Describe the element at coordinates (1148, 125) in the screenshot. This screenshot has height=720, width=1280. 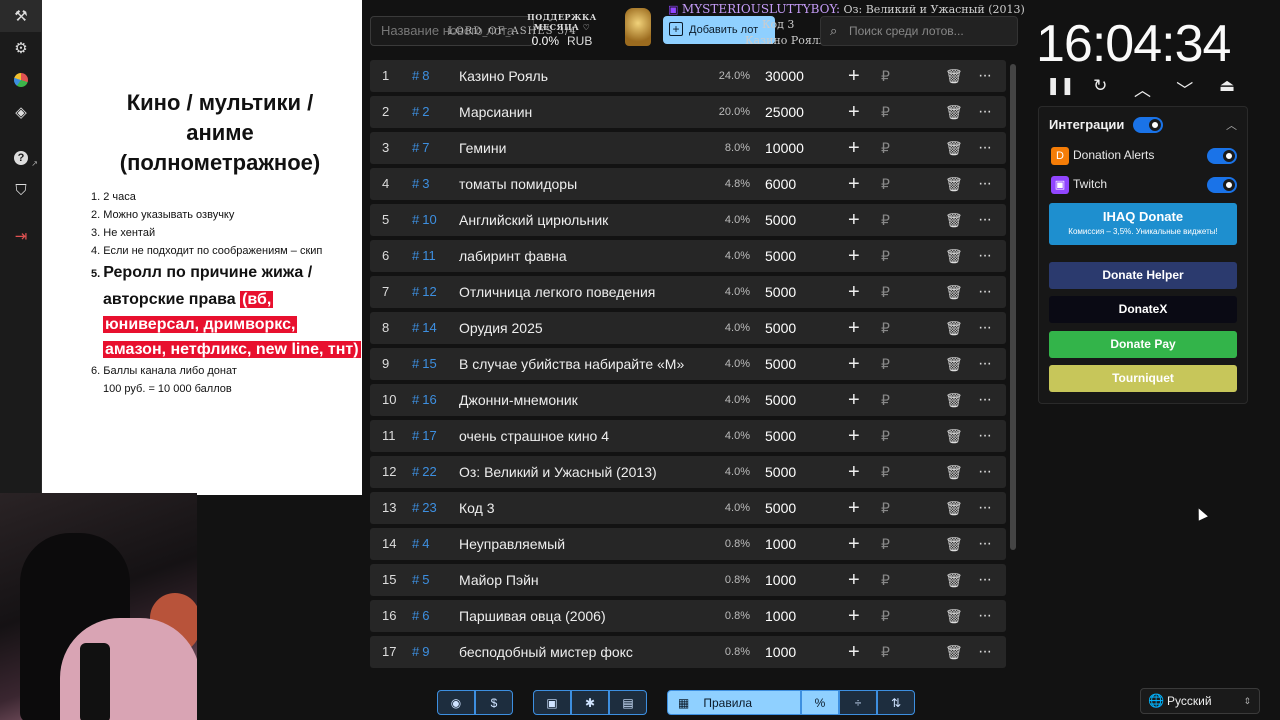
I see `integrations-toggle` at that location.